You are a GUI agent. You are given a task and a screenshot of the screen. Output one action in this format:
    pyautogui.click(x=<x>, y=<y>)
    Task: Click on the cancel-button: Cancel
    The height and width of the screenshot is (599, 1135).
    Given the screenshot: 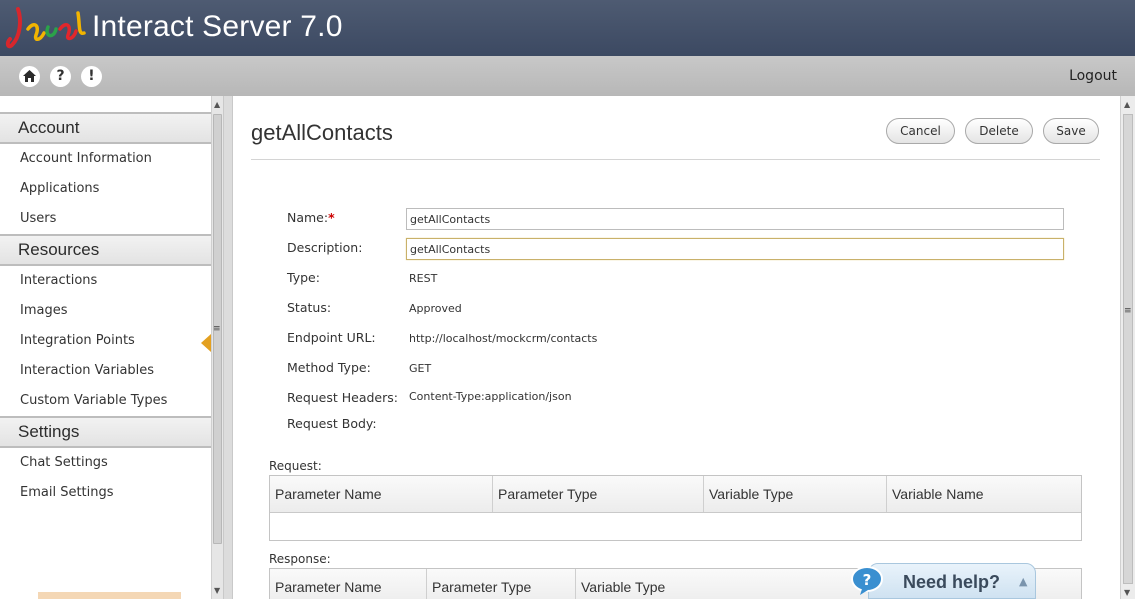 What is the action you would take?
    pyautogui.click(x=920, y=131)
    